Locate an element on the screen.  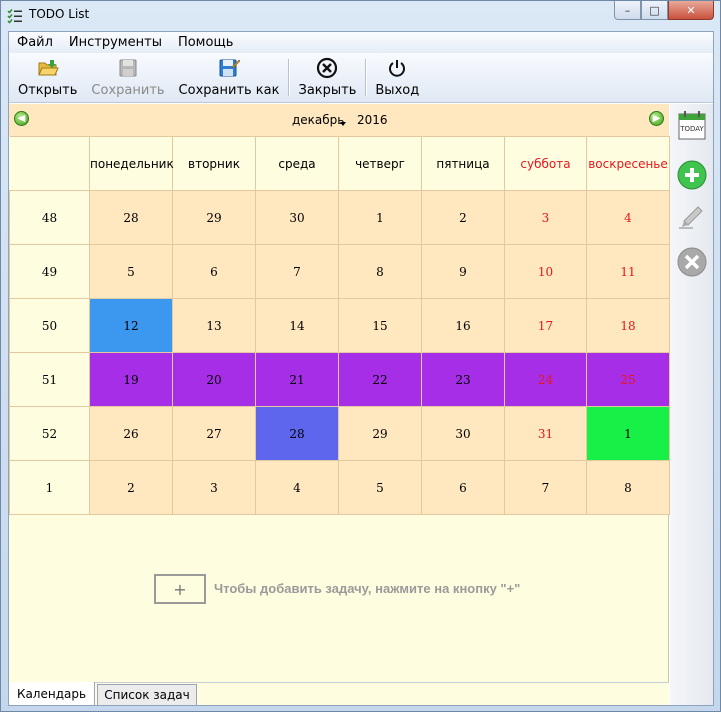
week-number: 52 is located at coordinates (49, 433).